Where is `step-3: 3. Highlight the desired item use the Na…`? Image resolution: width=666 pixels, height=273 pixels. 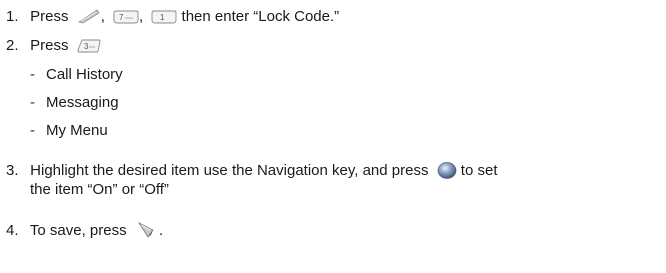 step-3: 3. Highlight the desired item use the Na… is located at coordinates (251, 171).